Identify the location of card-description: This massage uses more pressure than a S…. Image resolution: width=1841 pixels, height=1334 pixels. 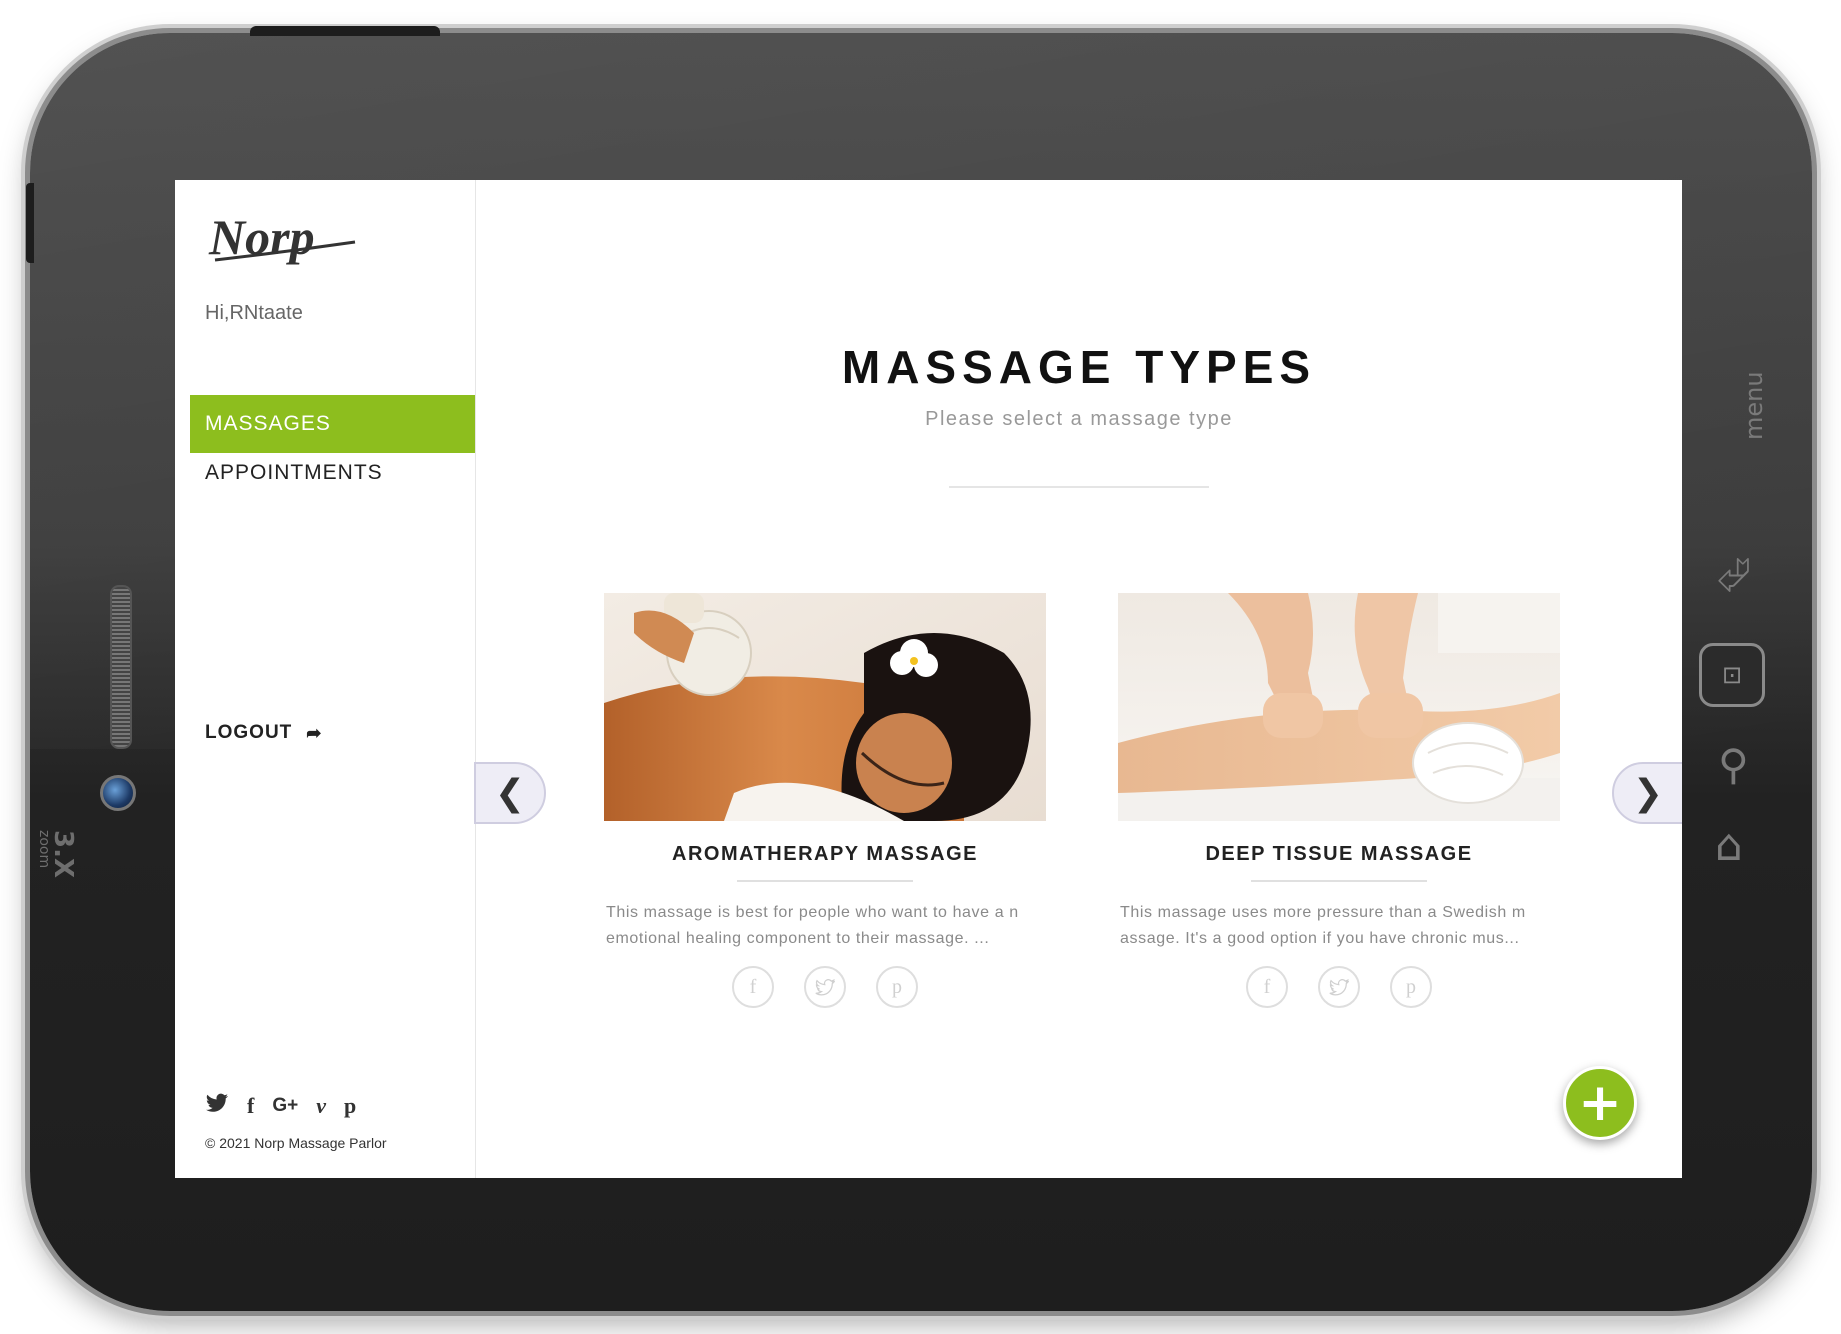
(1323, 925).